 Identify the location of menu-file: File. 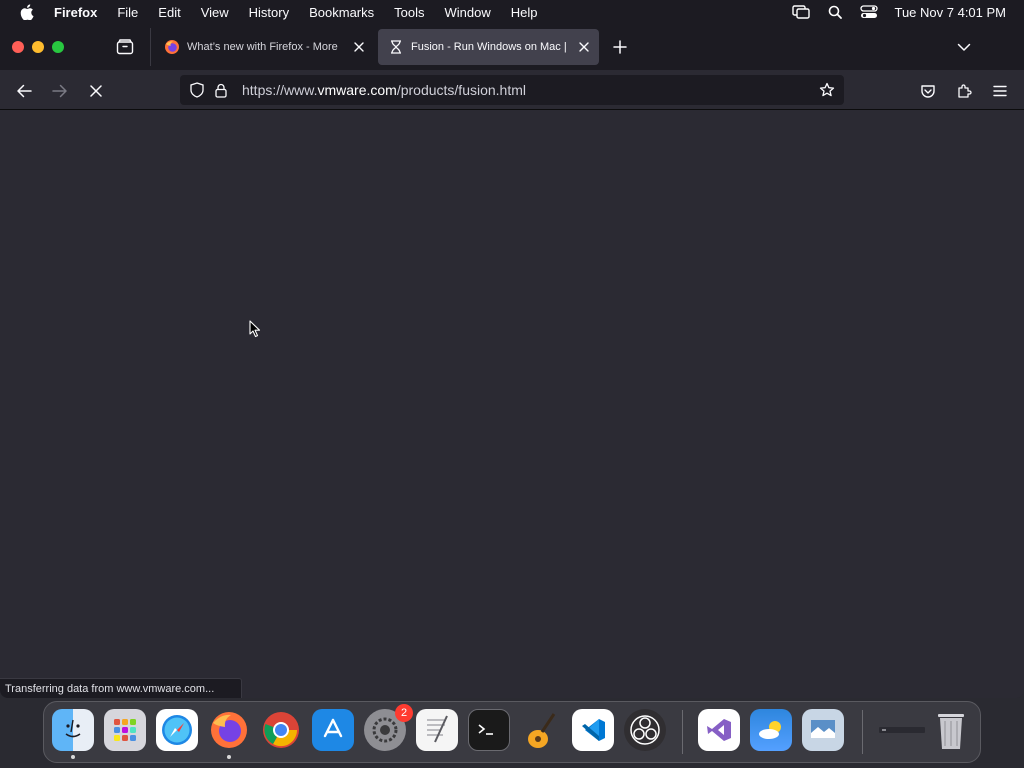
(127, 12).